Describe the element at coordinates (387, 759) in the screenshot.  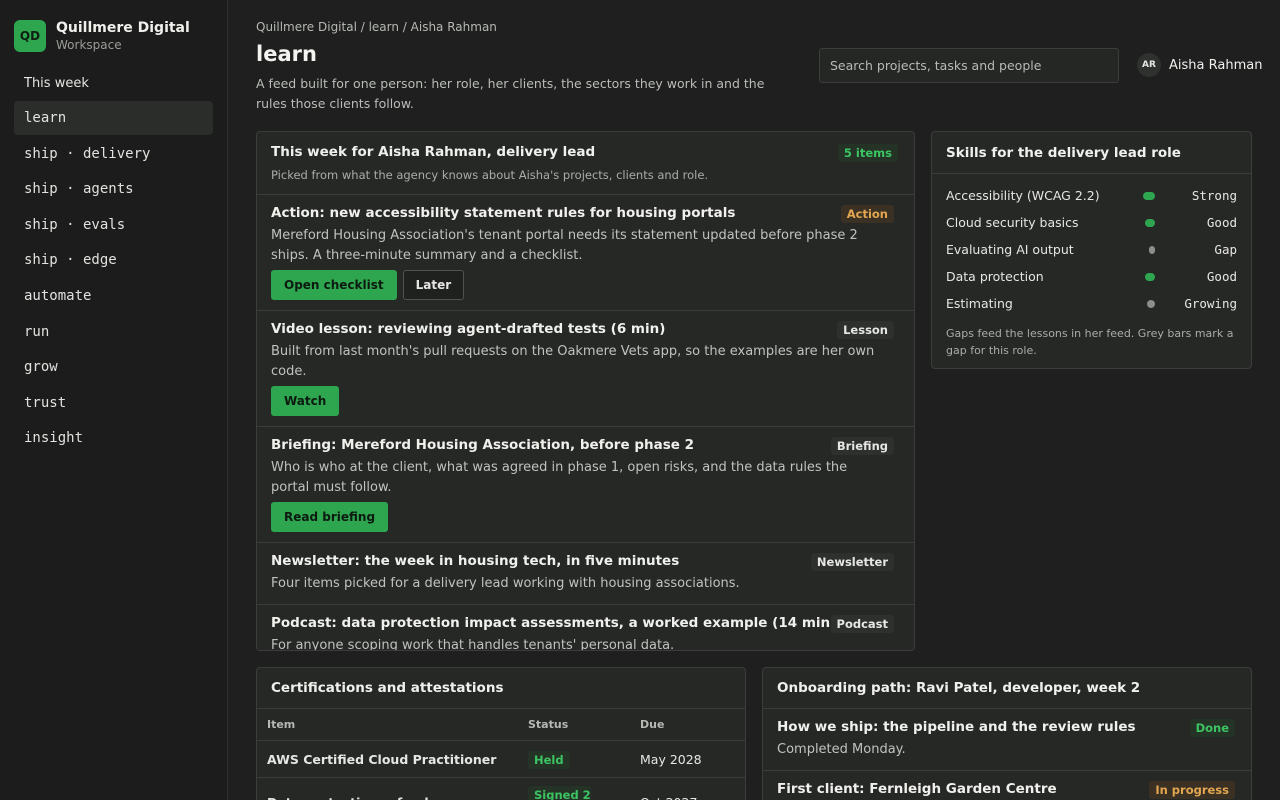
I see `cert-item: AWS Certified Cloud Practitioner` at that location.